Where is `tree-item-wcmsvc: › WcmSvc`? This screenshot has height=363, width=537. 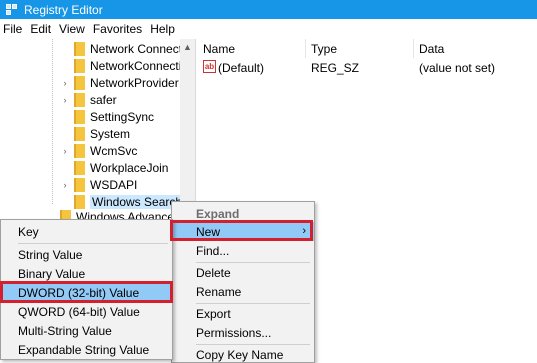
tree-item-wcmsvc: › WcmSvc is located at coordinates (98, 150).